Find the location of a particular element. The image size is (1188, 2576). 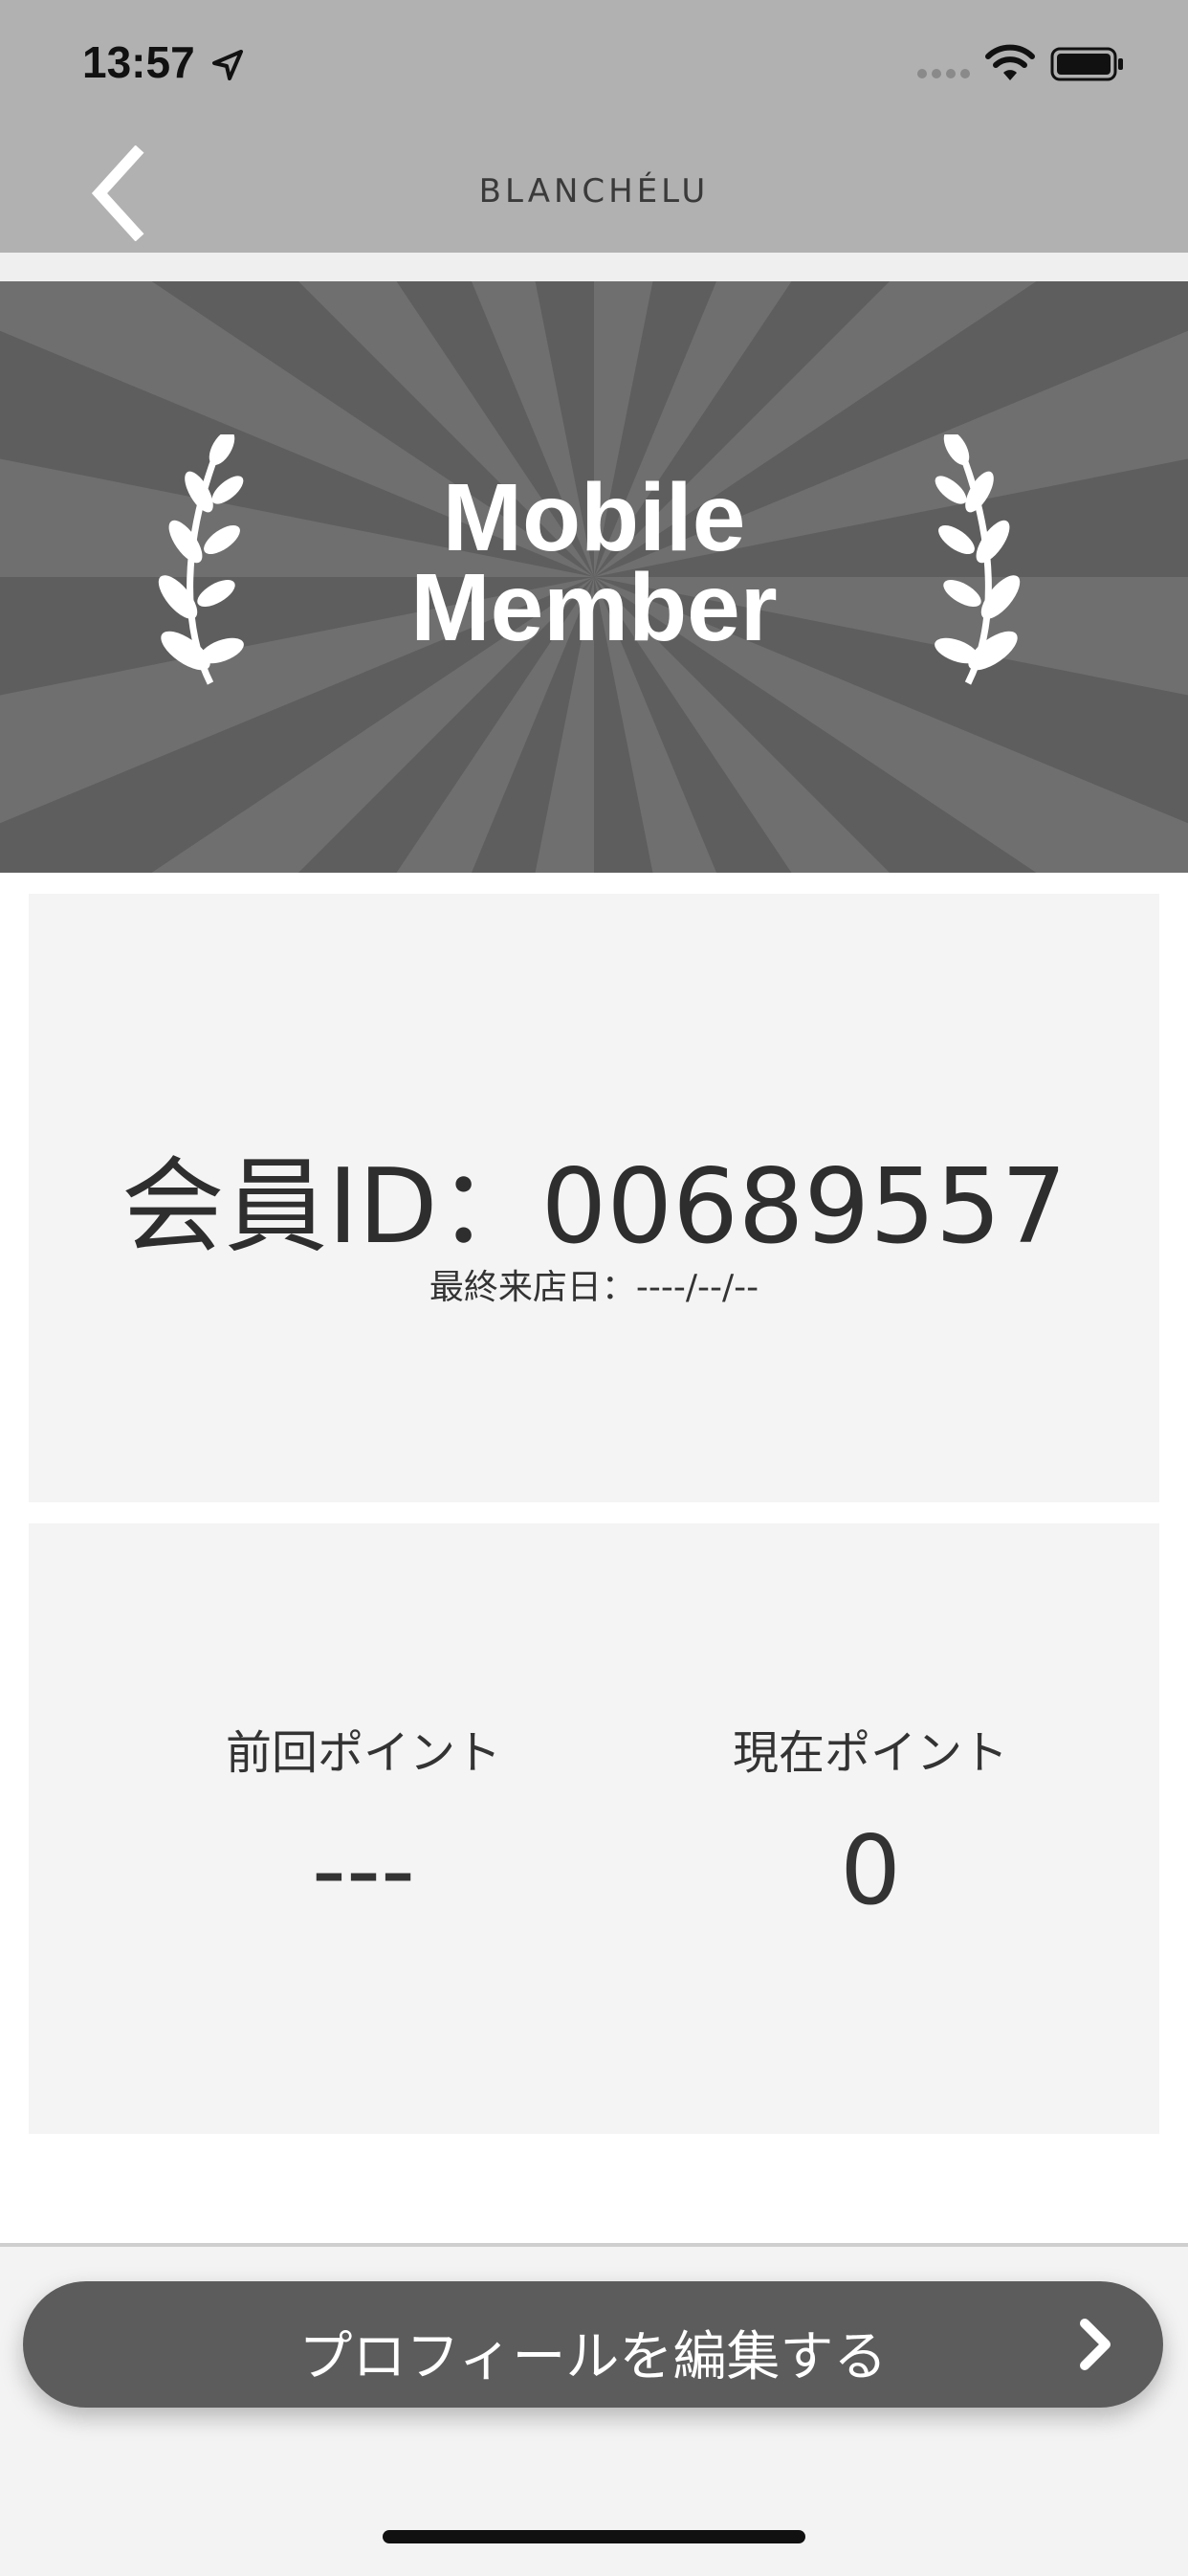

member-id: 会員ID：00689557 is located at coordinates (594, 1207).